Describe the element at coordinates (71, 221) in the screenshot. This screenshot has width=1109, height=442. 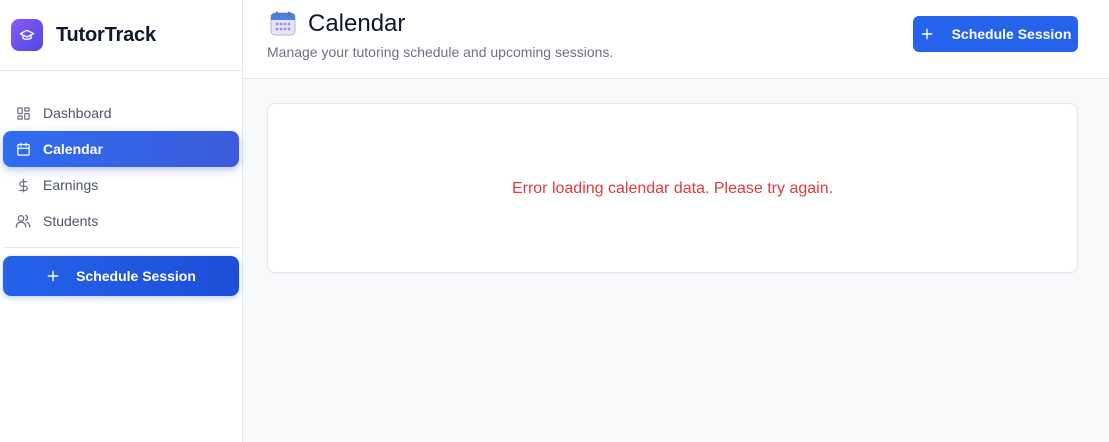
I see `sidebar-item-label: Students` at that location.